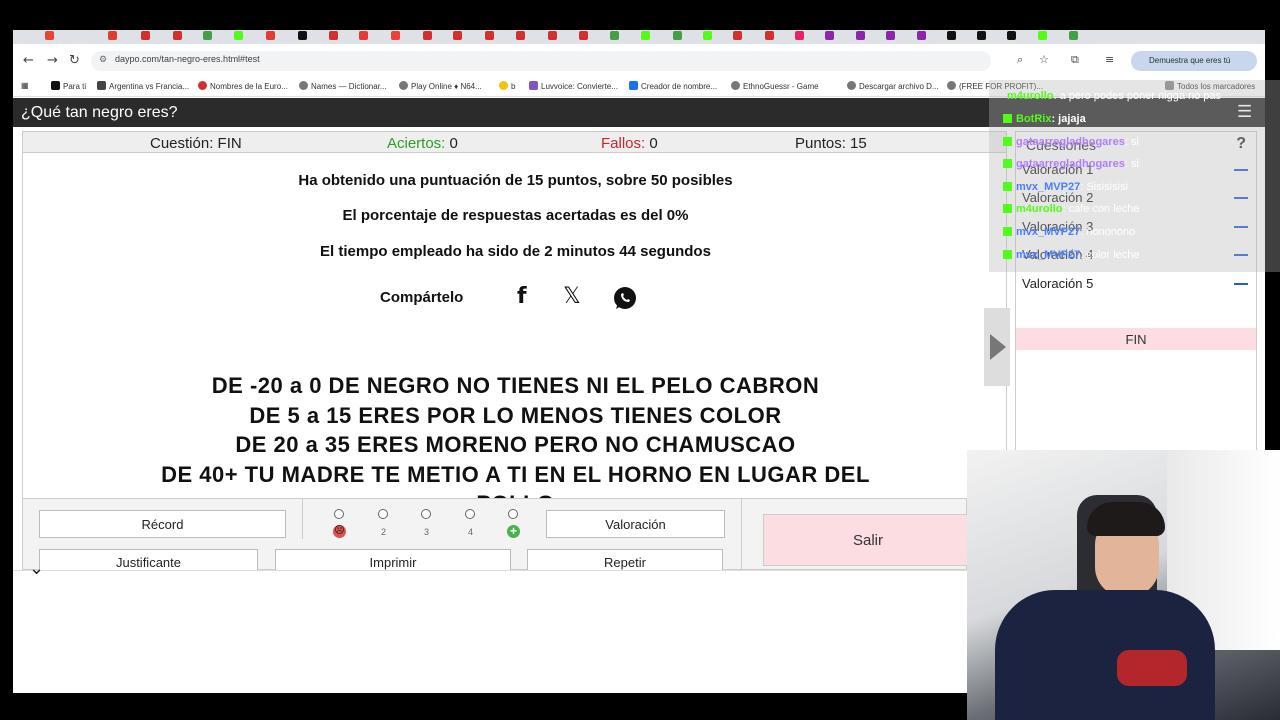 This screenshot has width=1280, height=720. Describe the element at coordinates (625, 560) in the screenshot. I see `repeat-button: Repetir` at that location.